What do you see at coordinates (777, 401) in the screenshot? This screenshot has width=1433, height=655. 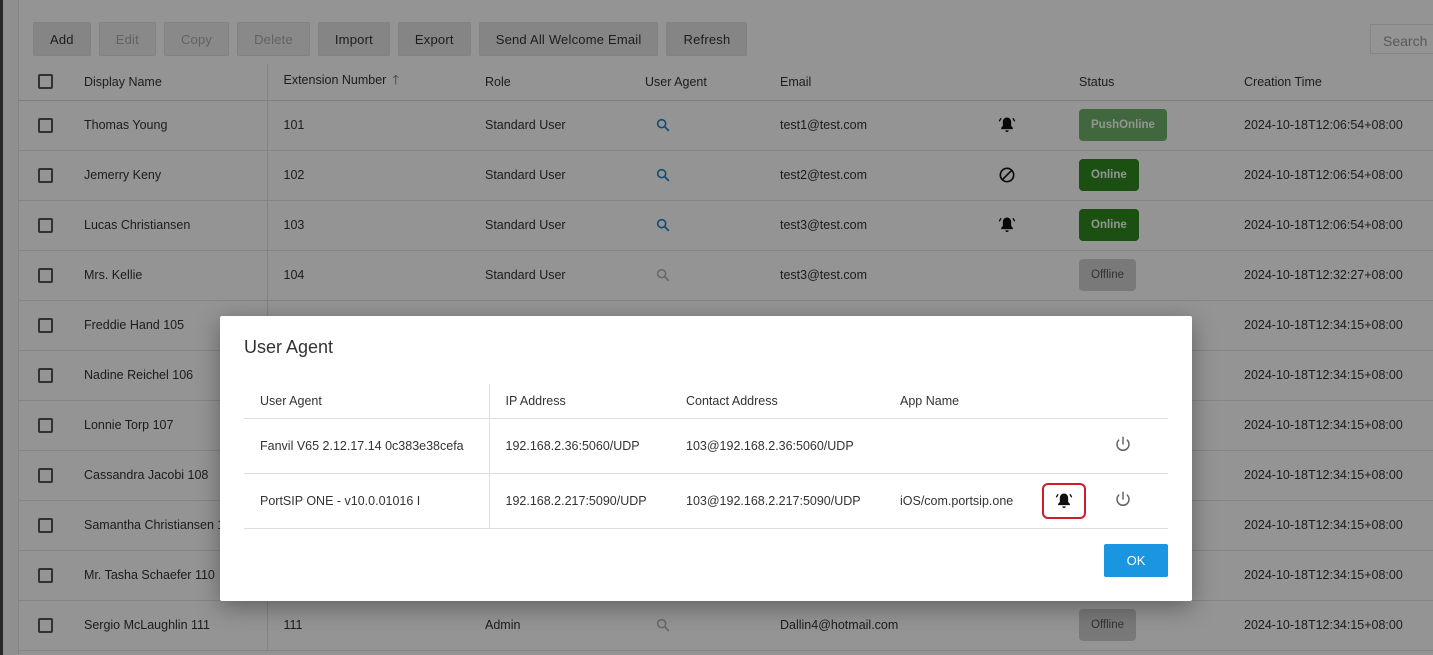 I see `ua-header-contact: Contact Address` at bounding box center [777, 401].